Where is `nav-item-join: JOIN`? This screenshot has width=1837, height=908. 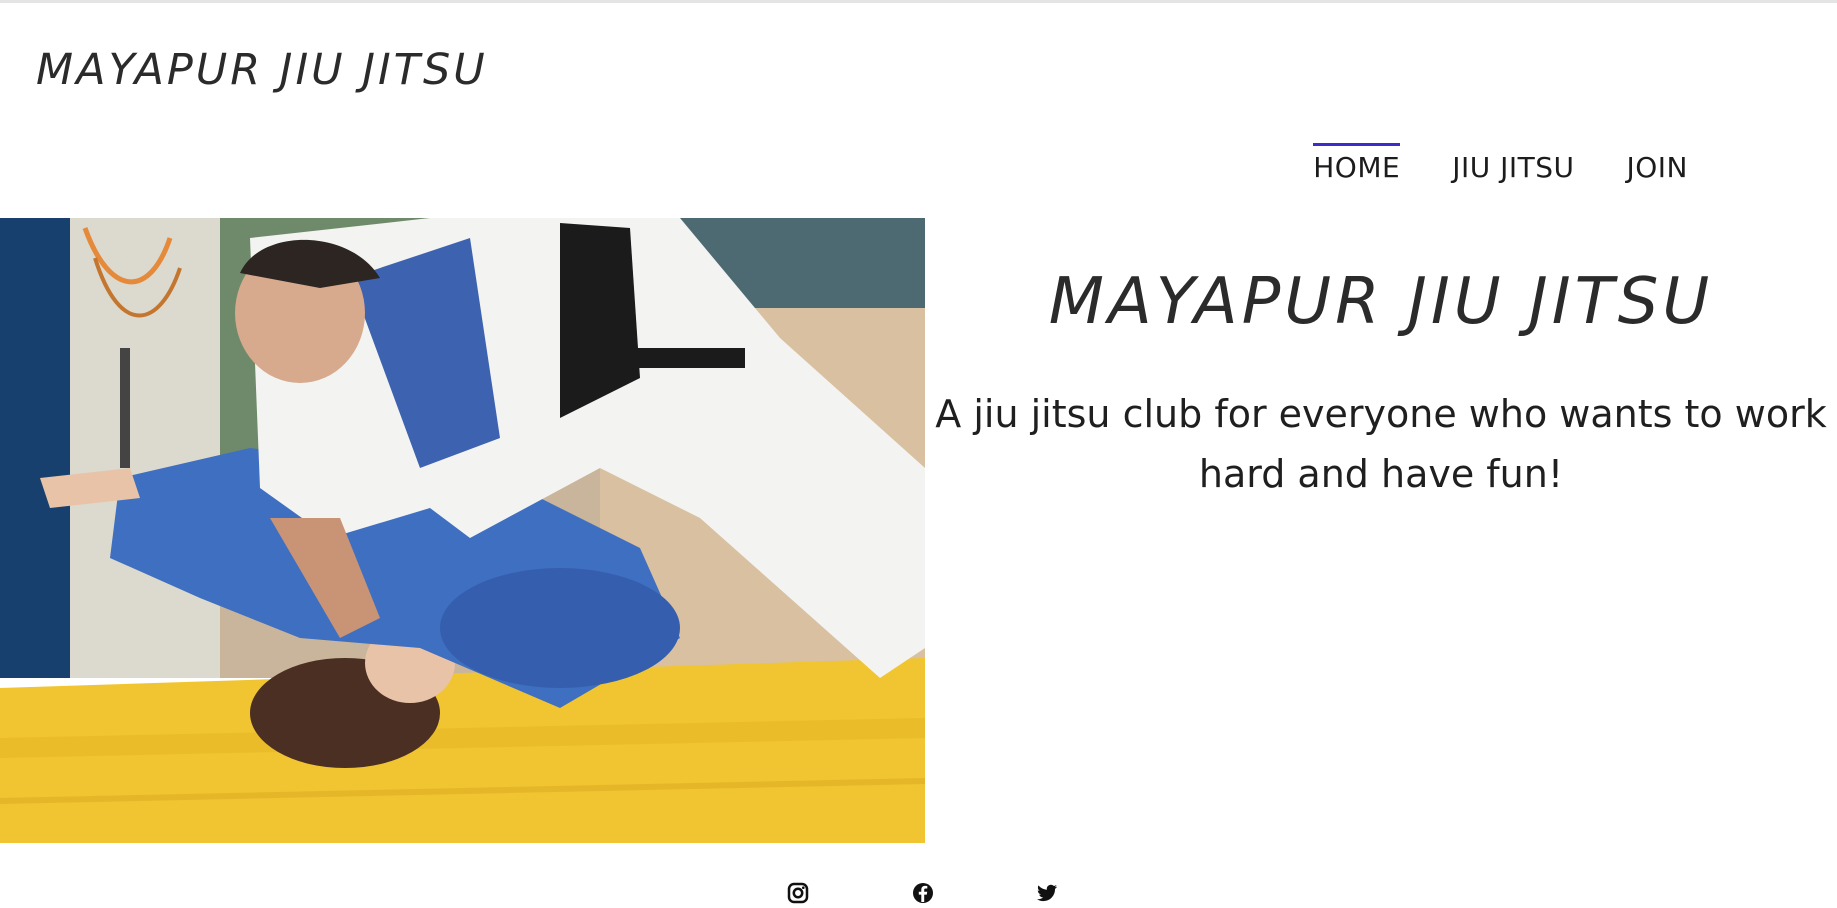
nav-item-join: JOIN is located at coordinates (1658, 168).